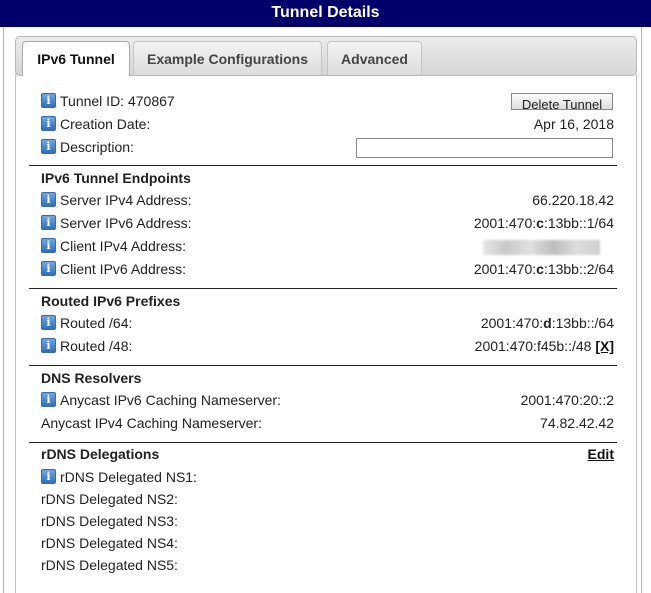  Describe the element at coordinates (327, 323) in the screenshot. I see `routed-64-row: i Routed /64: 2001:470:d:13bb::/64` at that location.